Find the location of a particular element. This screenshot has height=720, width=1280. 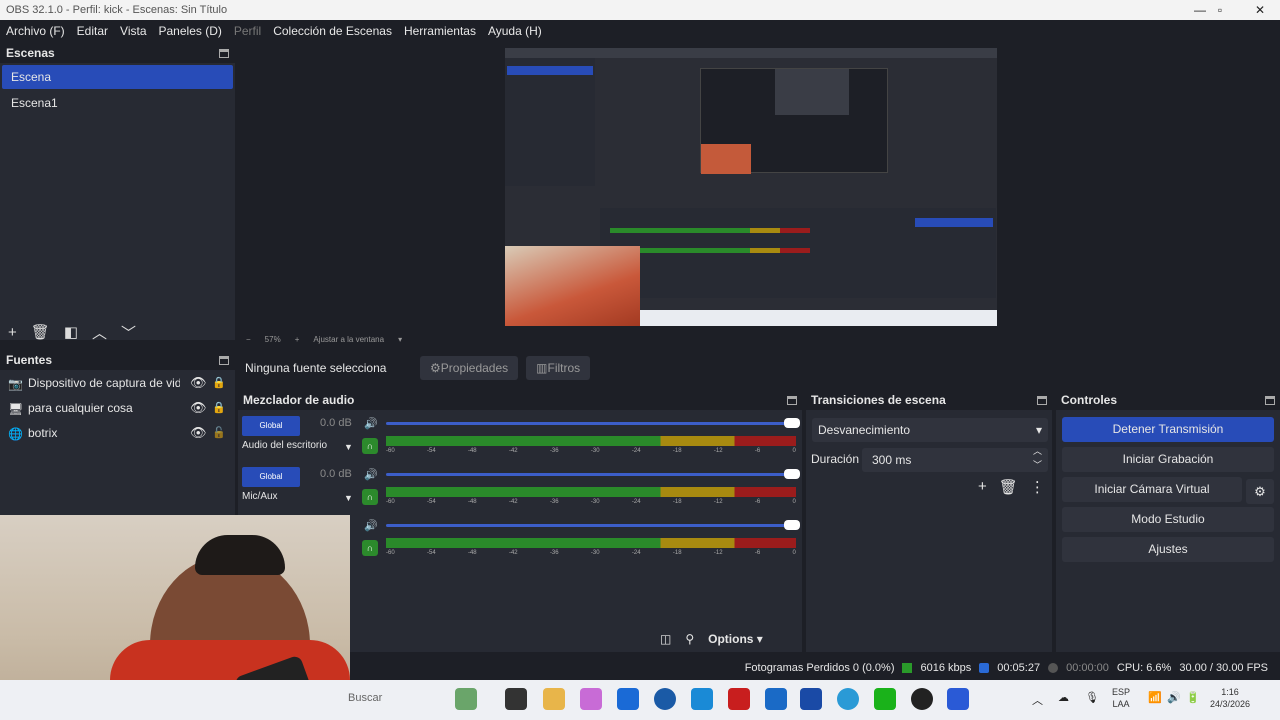

source-item: 📷 Dispositivo de captura de video 👁 🔒 is located at coordinates (117, 382).